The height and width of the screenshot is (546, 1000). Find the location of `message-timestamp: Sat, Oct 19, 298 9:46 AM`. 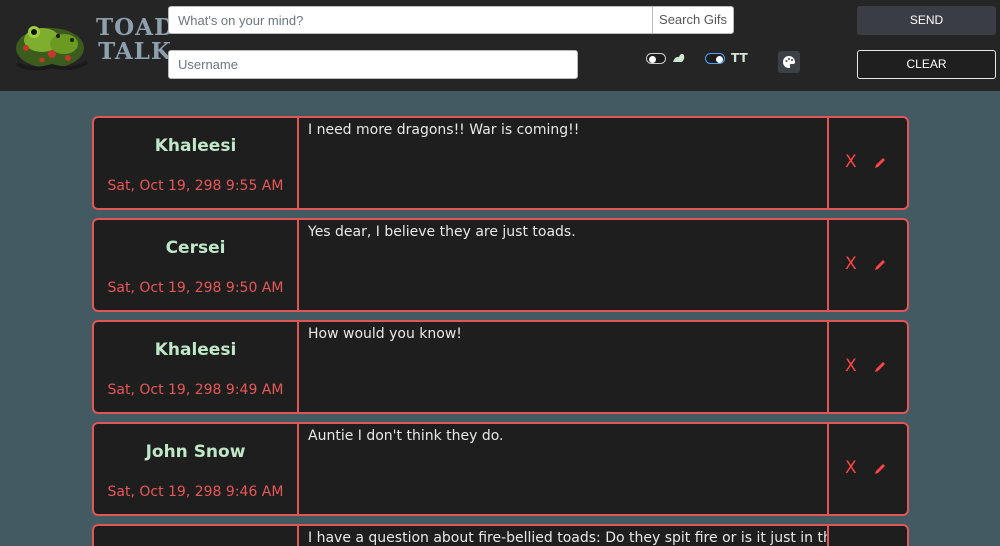

message-timestamp: Sat, Oct 19, 298 9:46 AM is located at coordinates (195, 492).